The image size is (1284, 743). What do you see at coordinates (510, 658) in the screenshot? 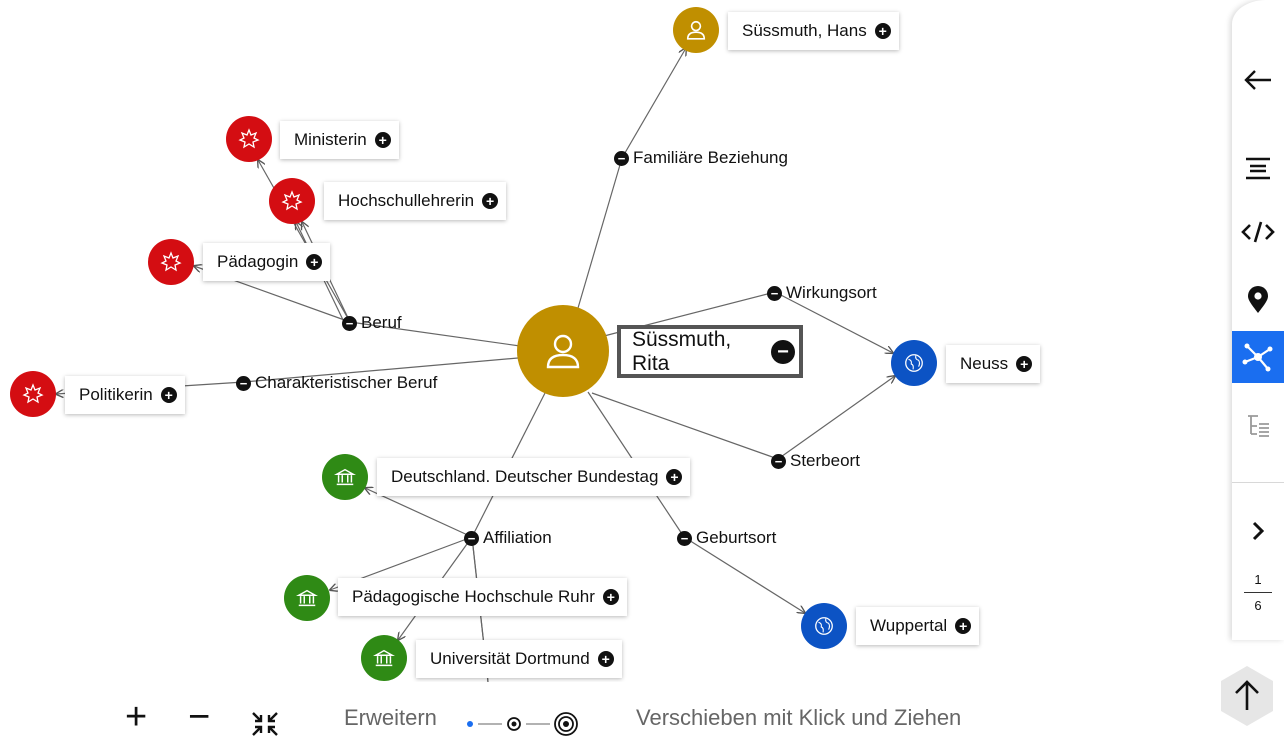
I see `node-label-text: Universität Dortmund` at bounding box center [510, 658].